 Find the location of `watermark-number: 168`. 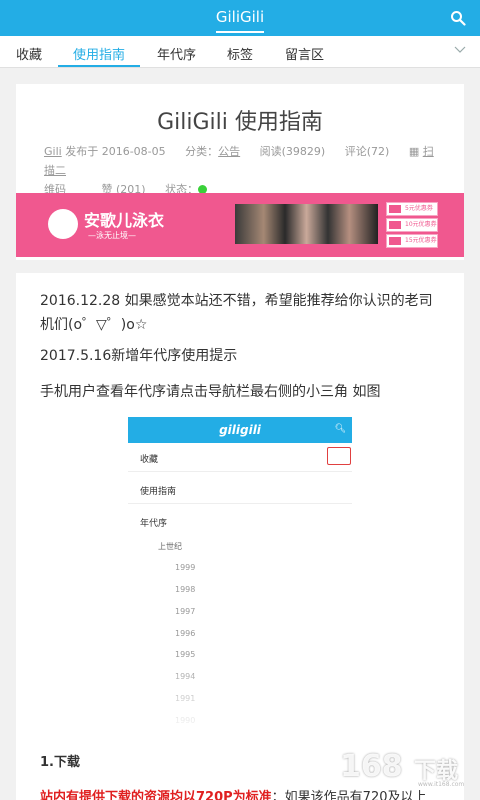

watermark-number: 168 is located at coordinates (371, 766).